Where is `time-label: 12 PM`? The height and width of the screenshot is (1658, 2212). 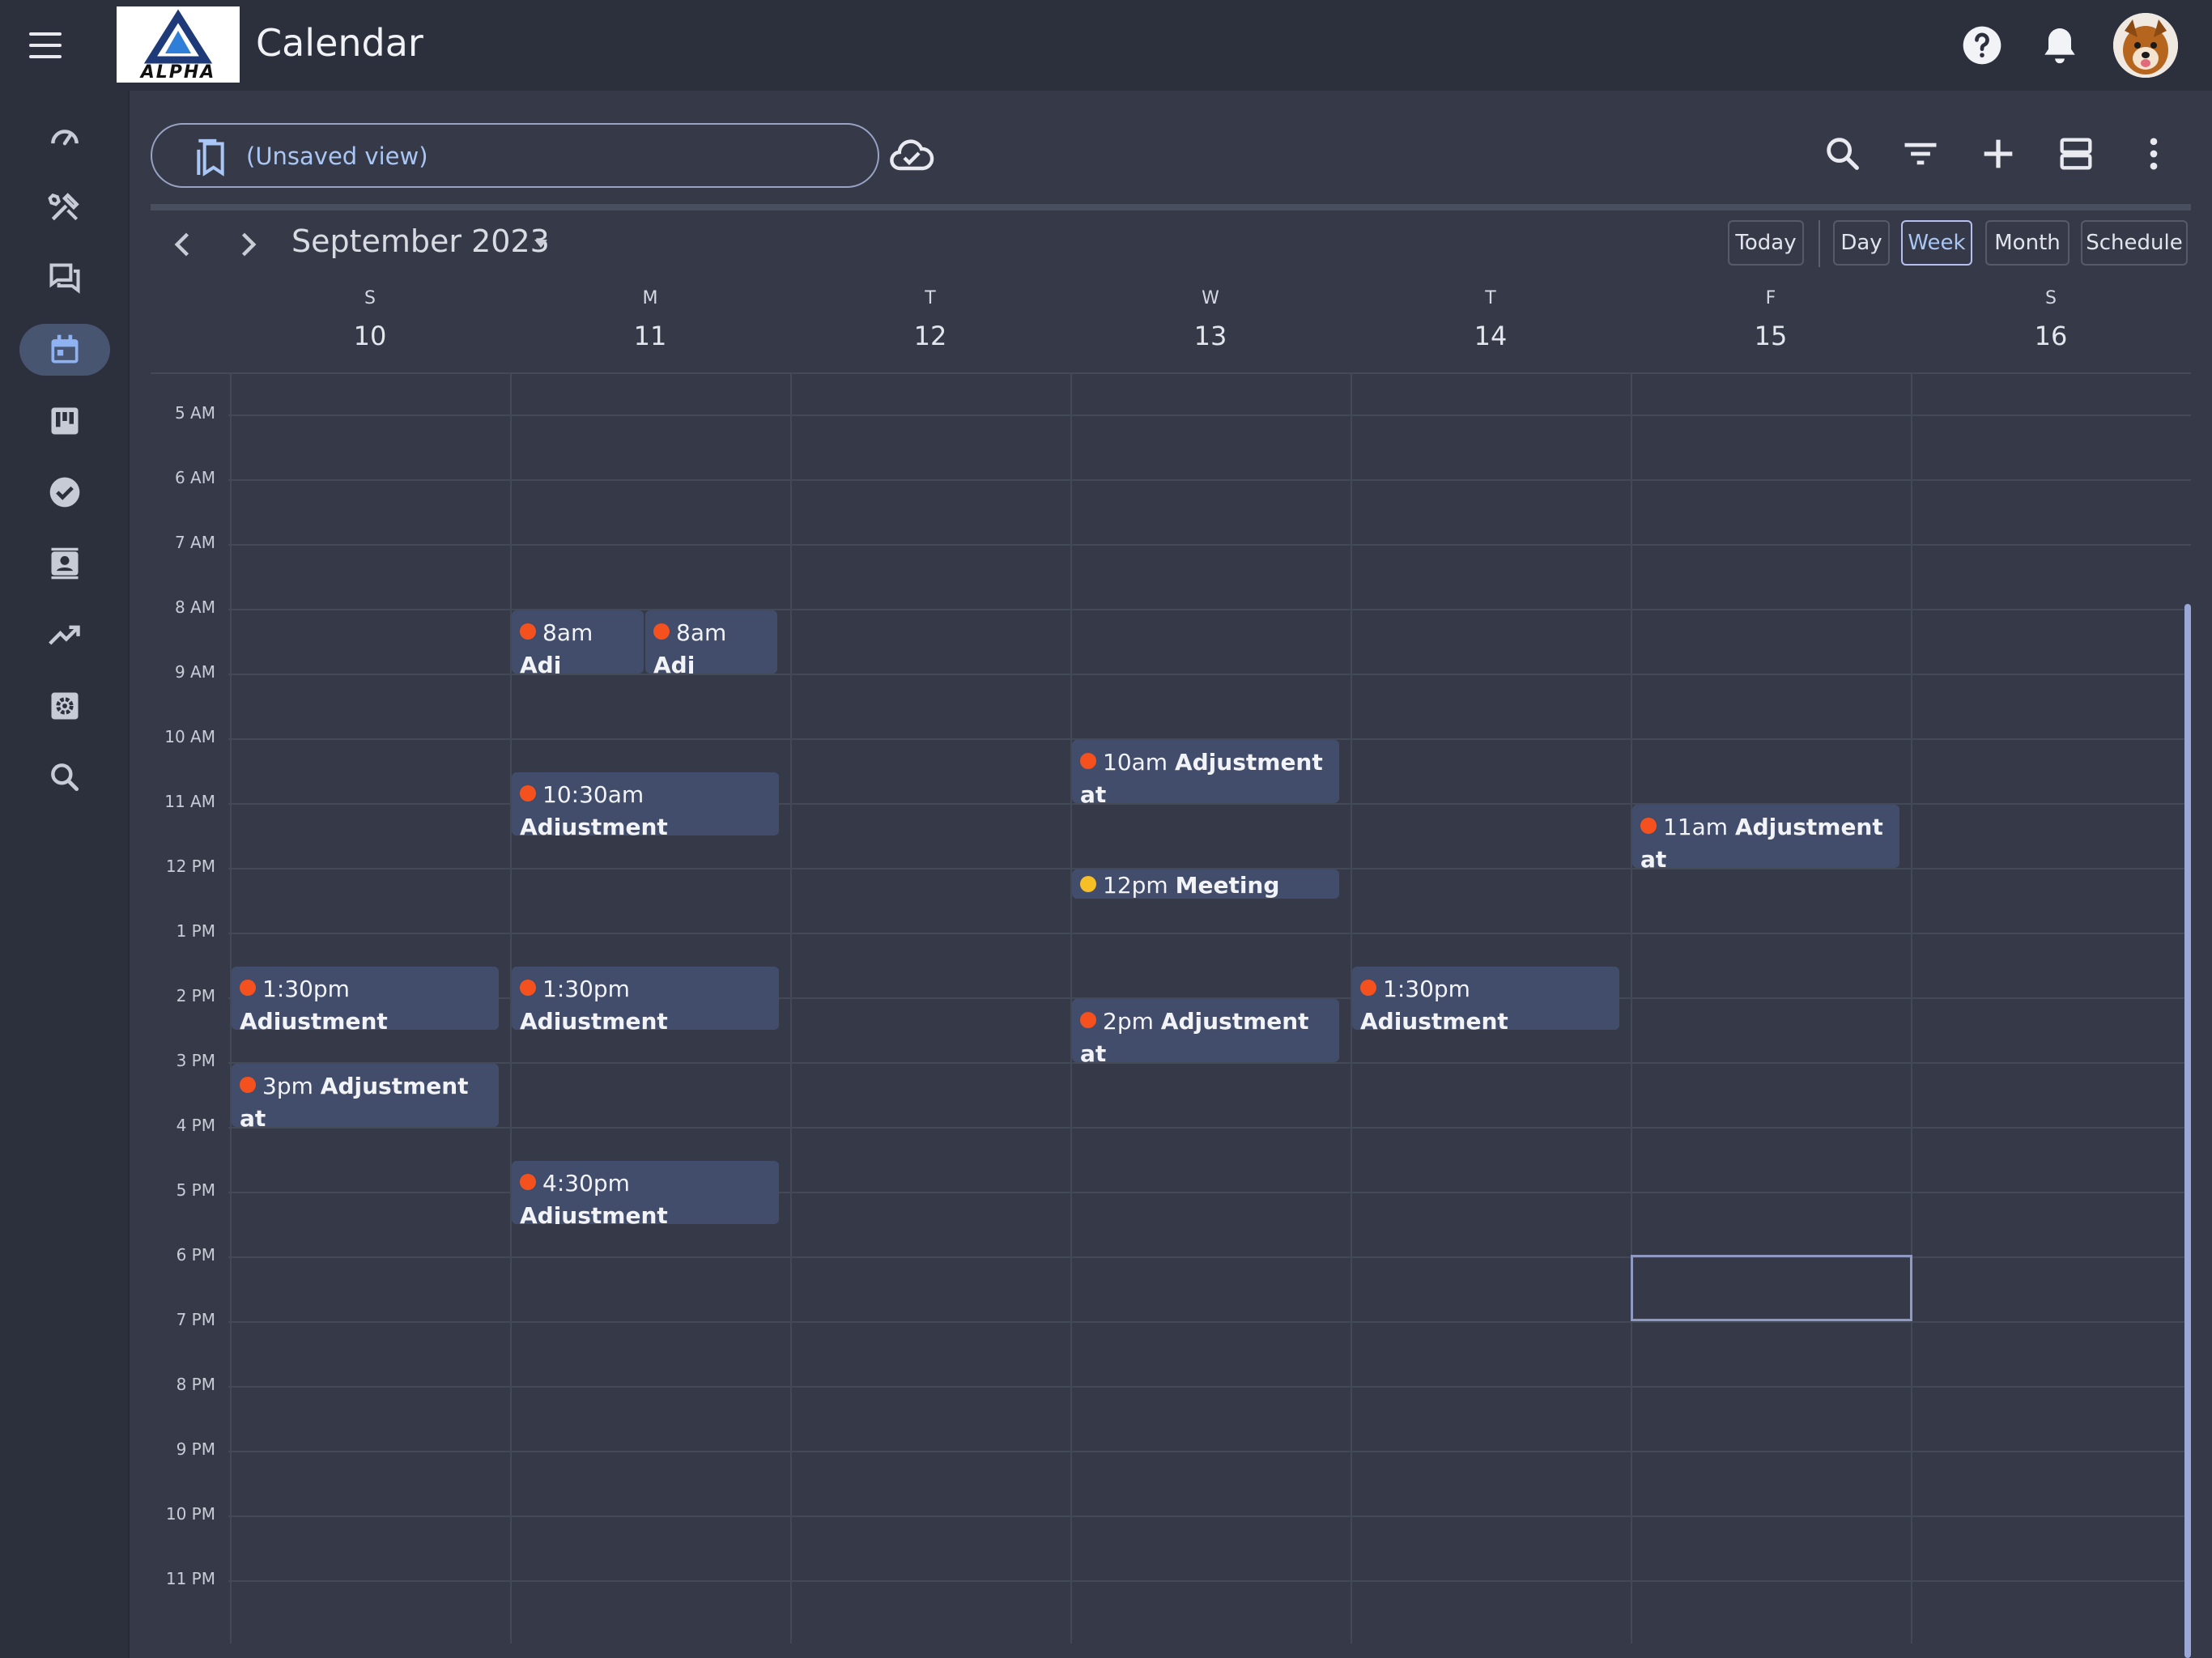 time-label: 12 PM is located at coordinates (190, 866).